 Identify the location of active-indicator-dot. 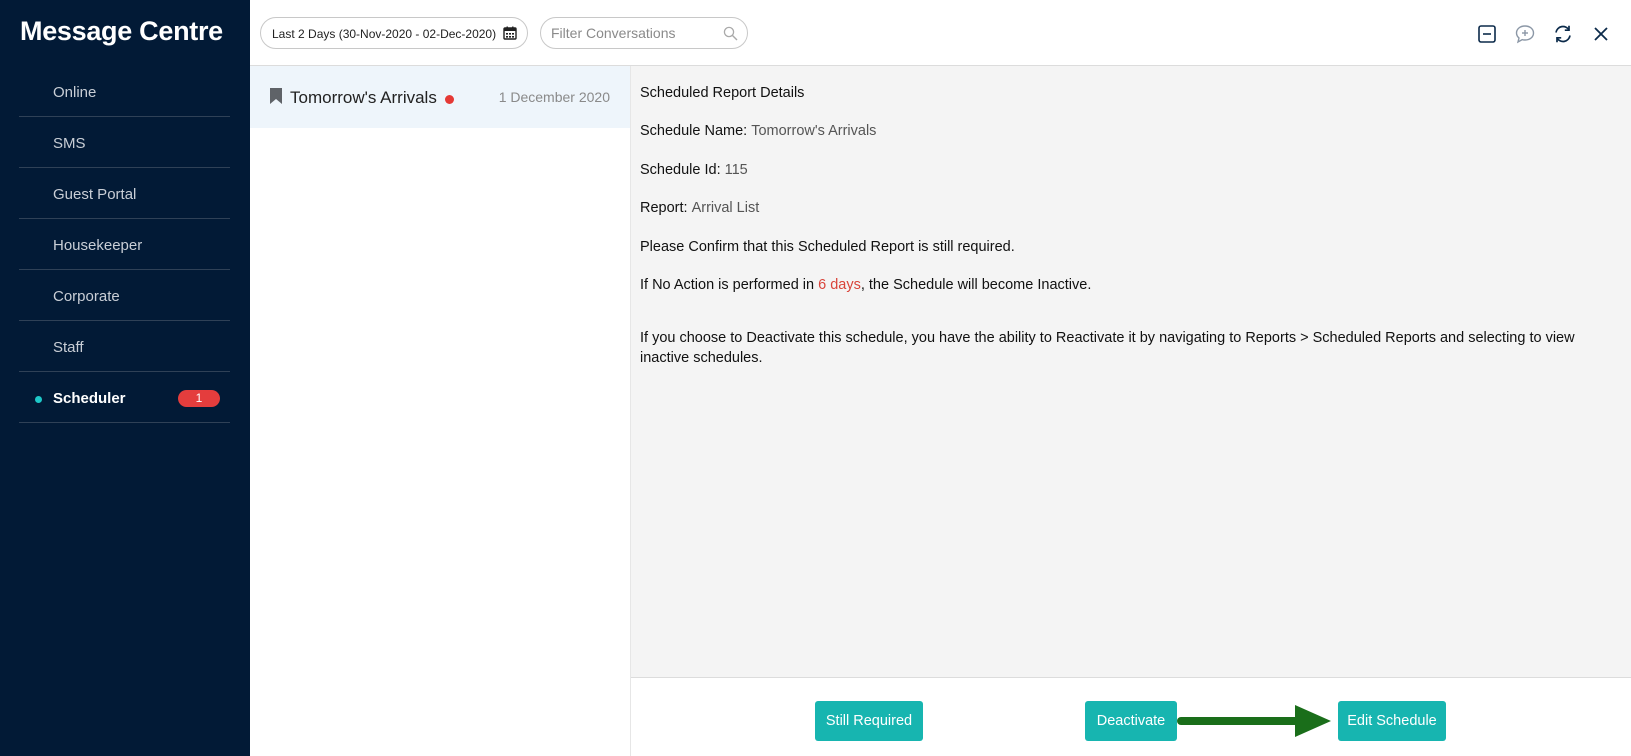
(38, 399).